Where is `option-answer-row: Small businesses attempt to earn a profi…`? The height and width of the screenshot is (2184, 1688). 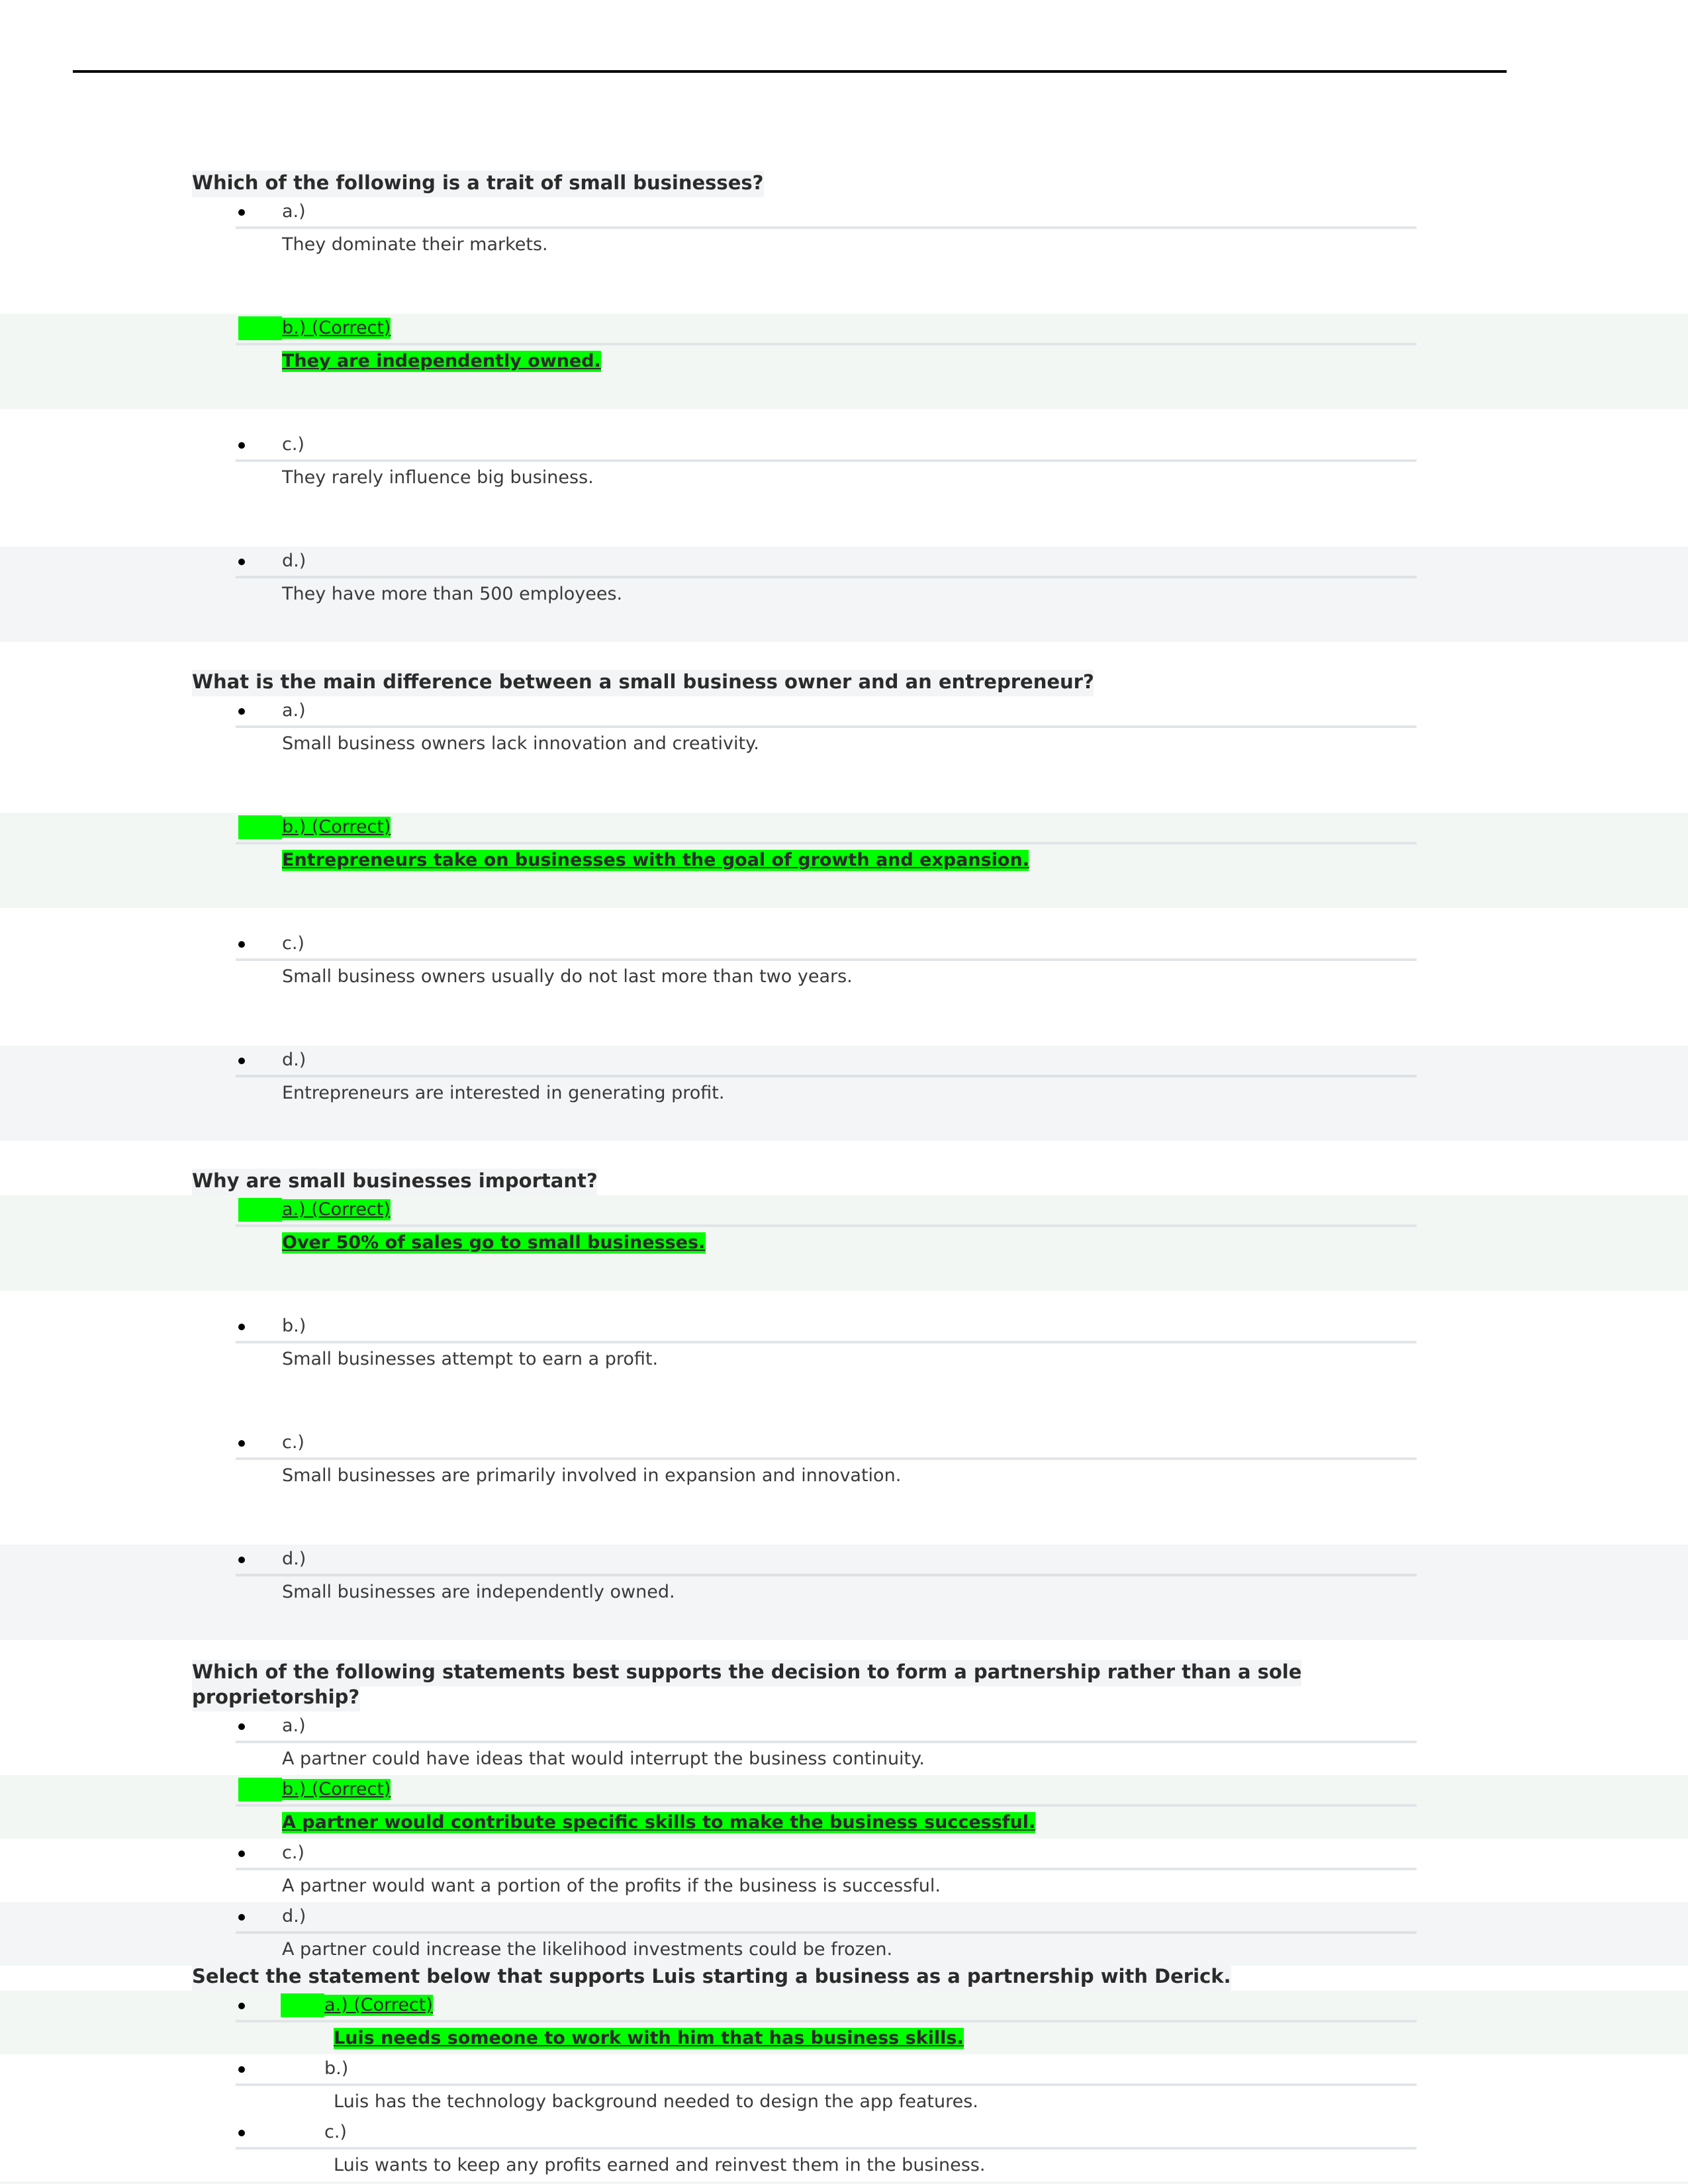
option-answer-row: Small businesses attempt to earn a profi… is located at coordinates (844, 1375).